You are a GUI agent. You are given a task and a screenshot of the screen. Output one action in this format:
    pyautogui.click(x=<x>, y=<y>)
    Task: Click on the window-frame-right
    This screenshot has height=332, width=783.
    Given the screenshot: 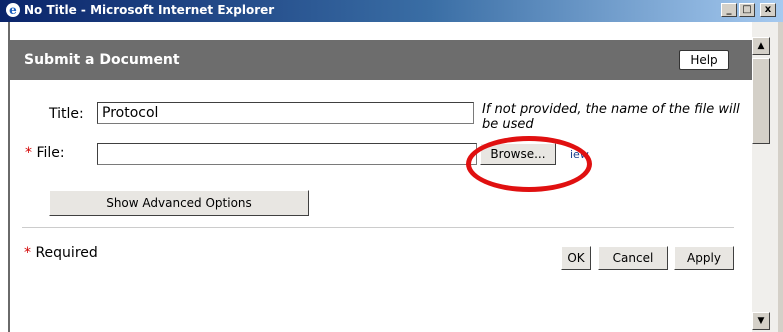 What is the action you would take?
    pyautogui.click(x=780, y=177)
    